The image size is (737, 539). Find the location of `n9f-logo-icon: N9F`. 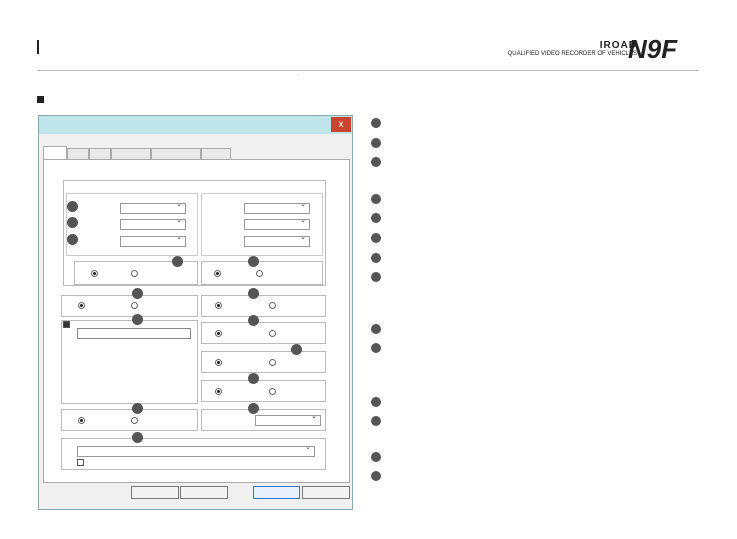

n9f-logo-icon: N9F is located at coordinates (653, 49).